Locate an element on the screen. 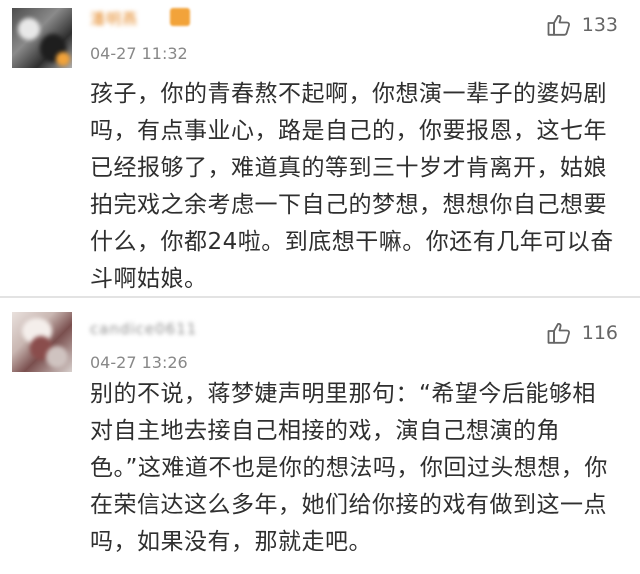  like-count: 133 is located at coordinates (599, 25).